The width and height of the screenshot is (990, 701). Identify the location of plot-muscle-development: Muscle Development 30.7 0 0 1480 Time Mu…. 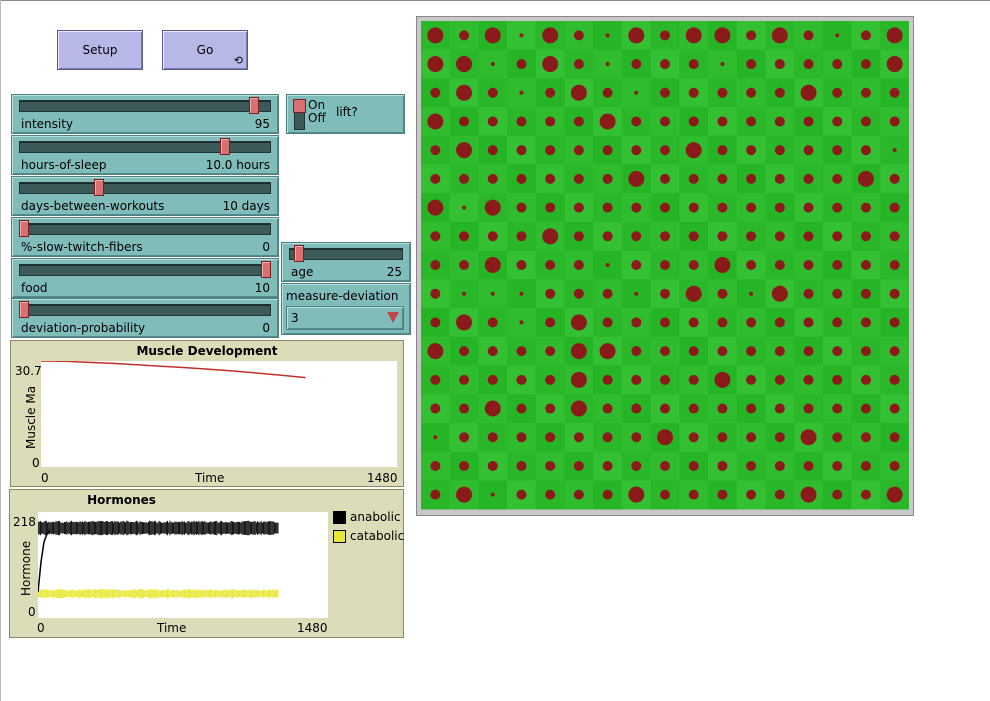
(207, 413).